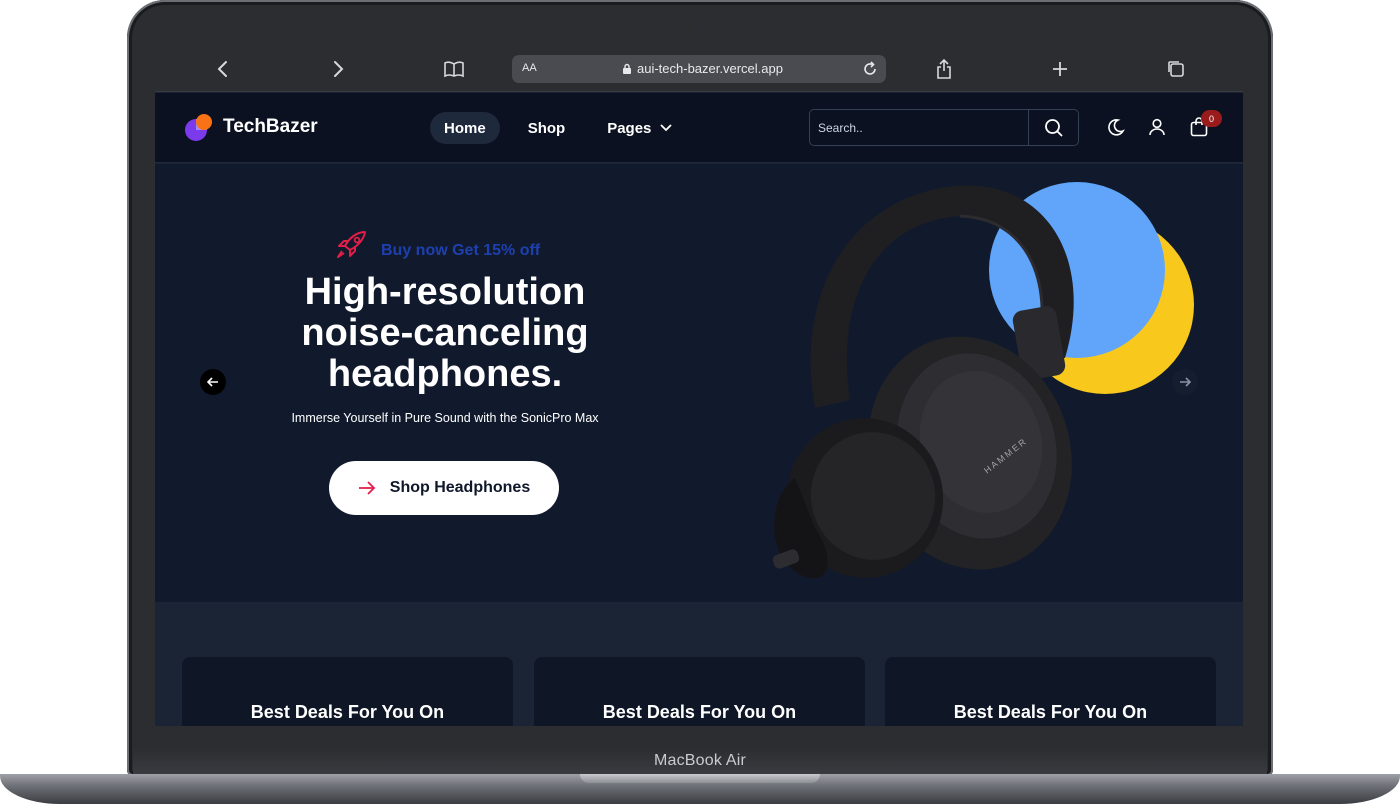 This screenshot has height=804, width=1400. Describe the element at coordinates (461, 250) in the screenshot. I see `promo-text: Buy now Get 15% off` at that location.